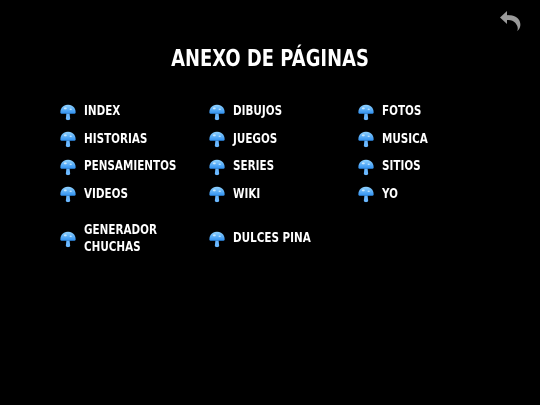  I want to click on link-label-line: CHUCHAS, so click(112, 247).